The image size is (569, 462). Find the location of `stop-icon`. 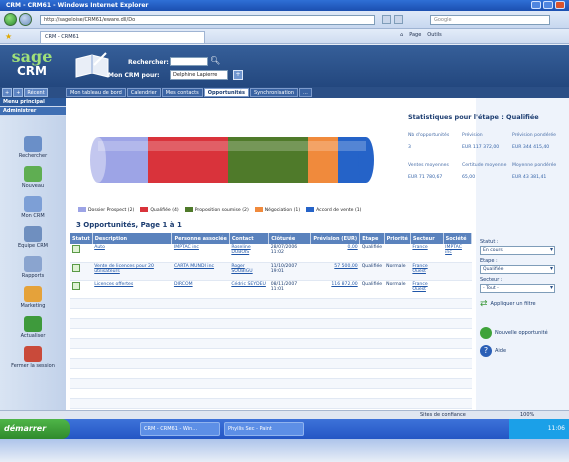

stop-icon is located at coordinates (398, 19).